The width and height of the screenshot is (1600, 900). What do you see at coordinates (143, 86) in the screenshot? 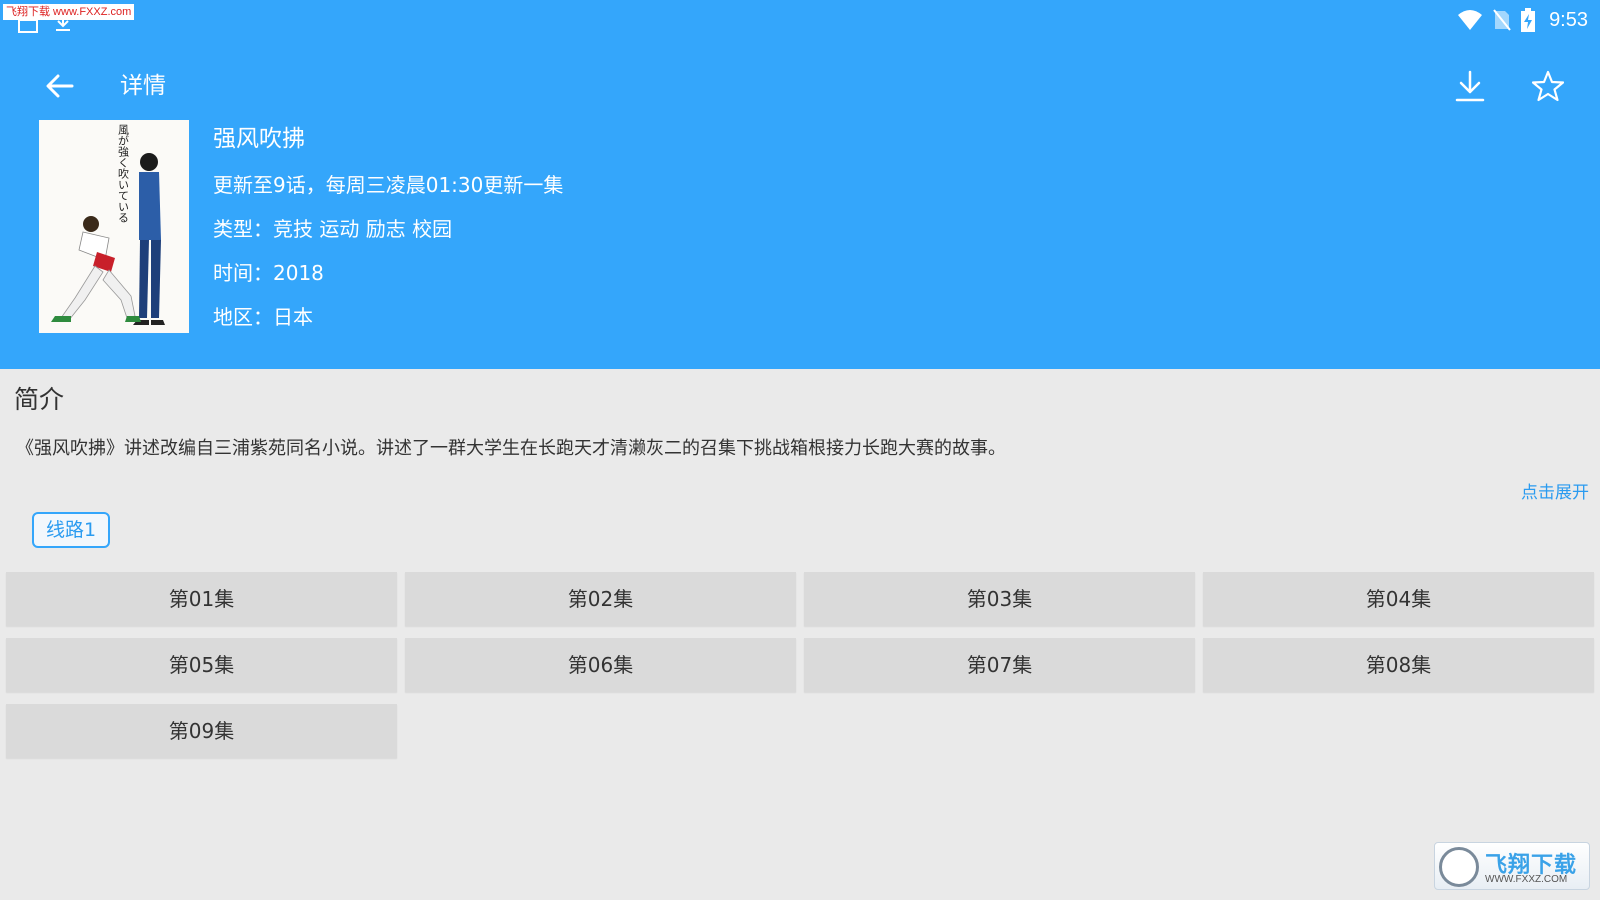
I see `page-title: 详情` at bounding box center [143, 86].